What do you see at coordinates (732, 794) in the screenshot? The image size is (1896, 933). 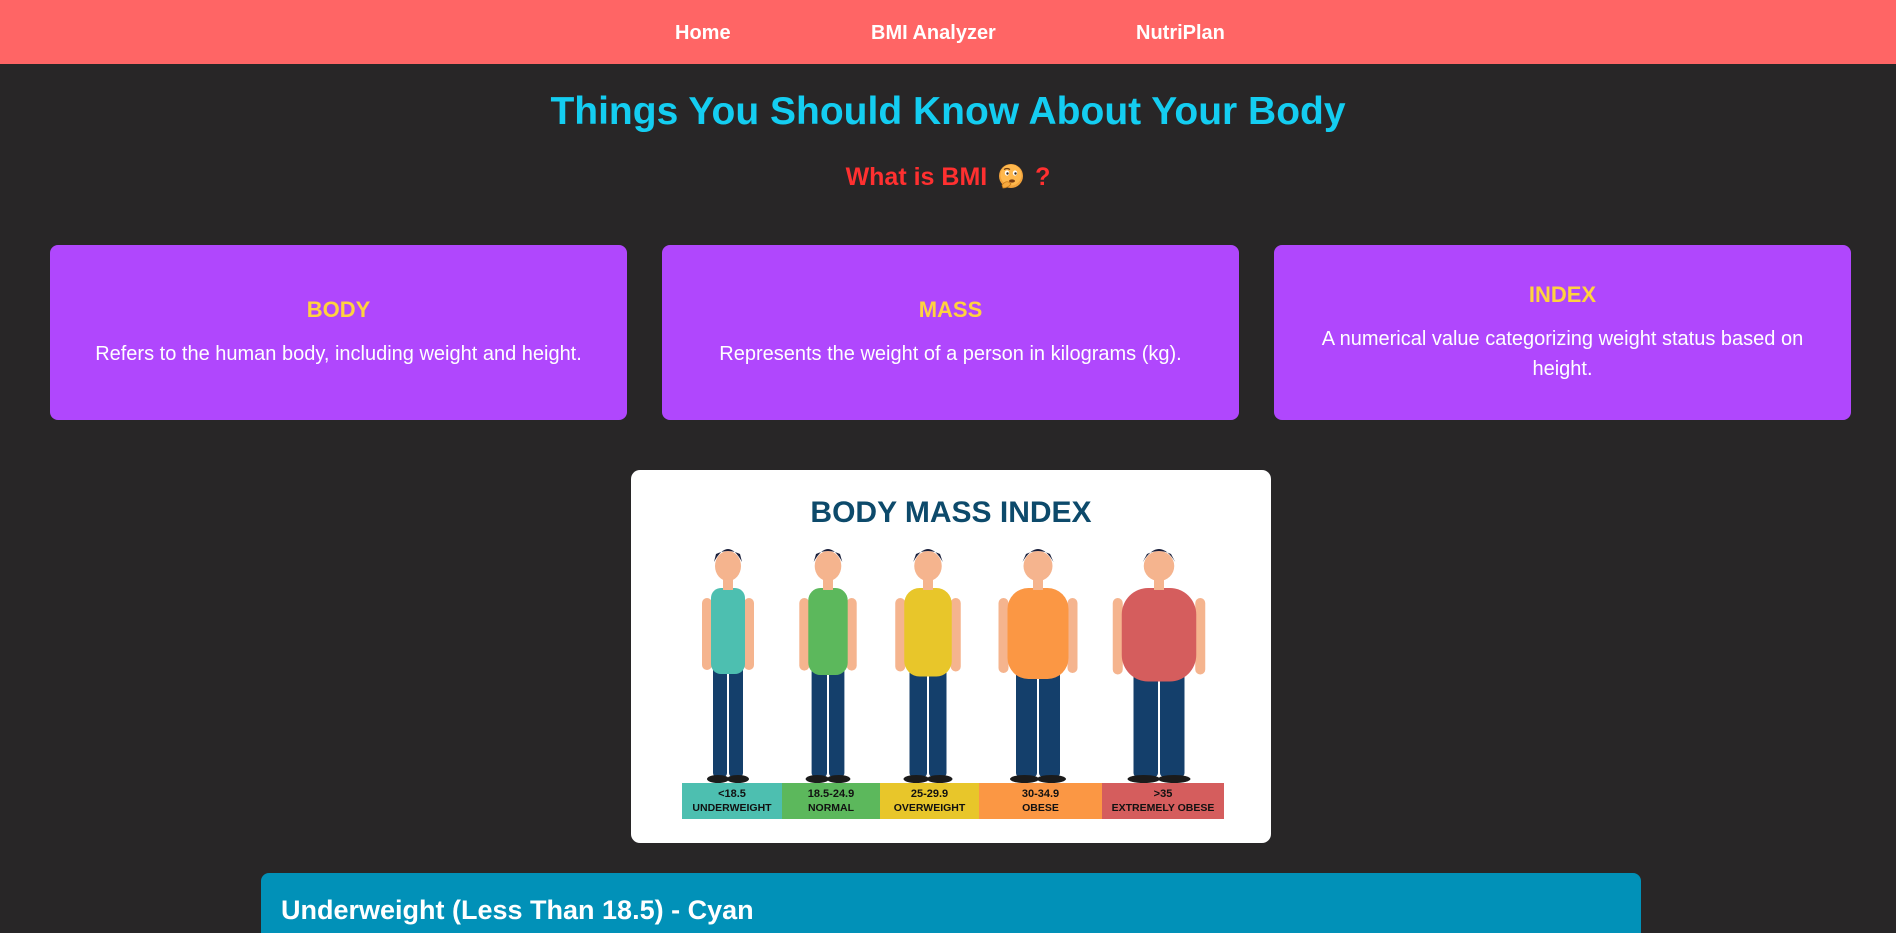 I see `bmi-legend-range-1: <18.5` at bounding box center [732, 794].